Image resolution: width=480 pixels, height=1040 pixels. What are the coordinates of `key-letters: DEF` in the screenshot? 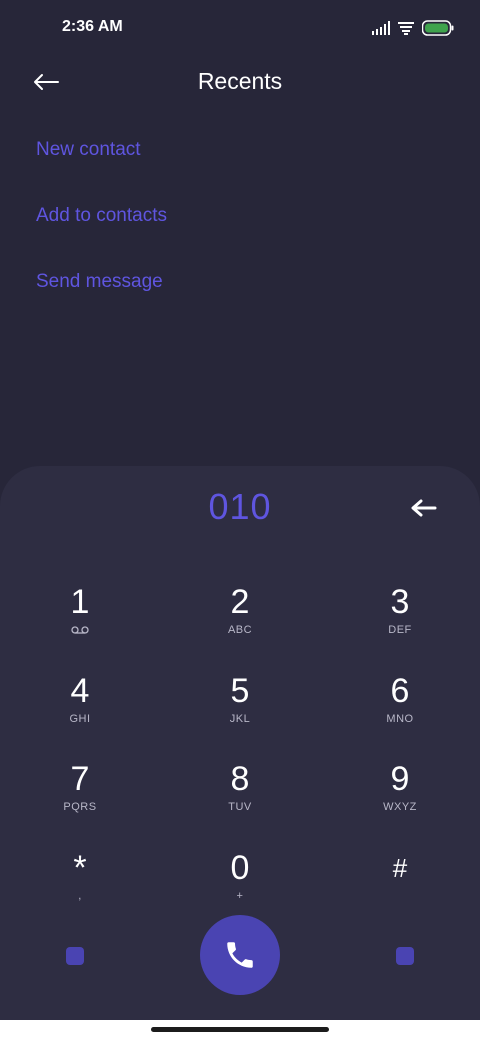 It's located at (400, 630).